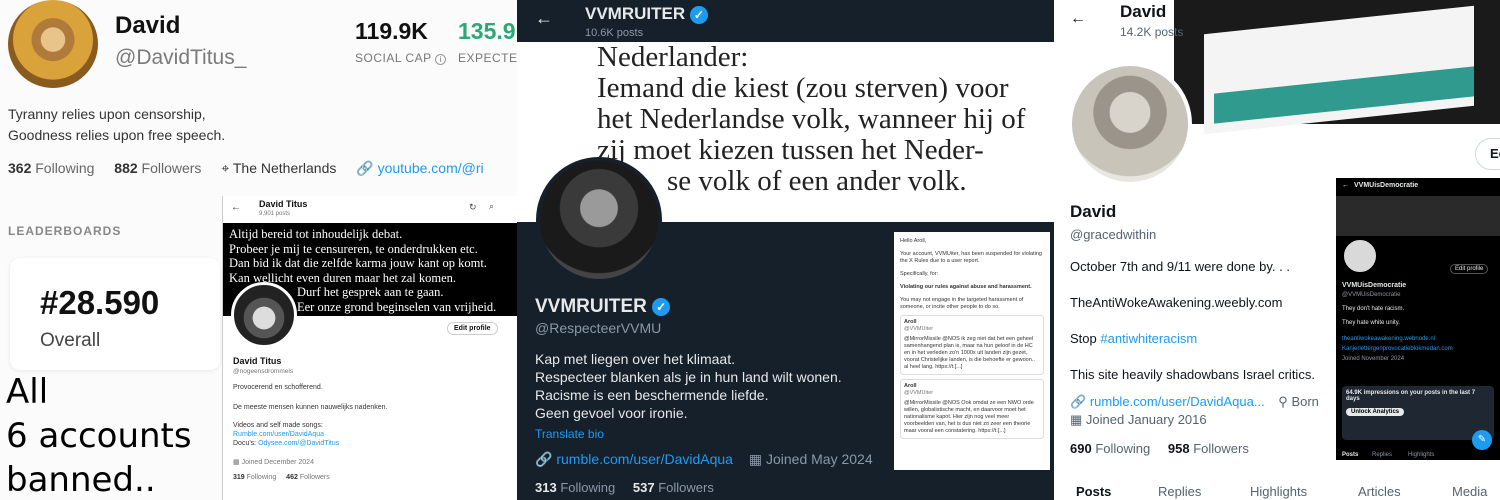 This screenshot has width=1500, height=500. What do you see at coordinates (817, 181) in the screenshot?
I see `banner-line: se volk of een ander volk.` at bounding box center [817, 181].